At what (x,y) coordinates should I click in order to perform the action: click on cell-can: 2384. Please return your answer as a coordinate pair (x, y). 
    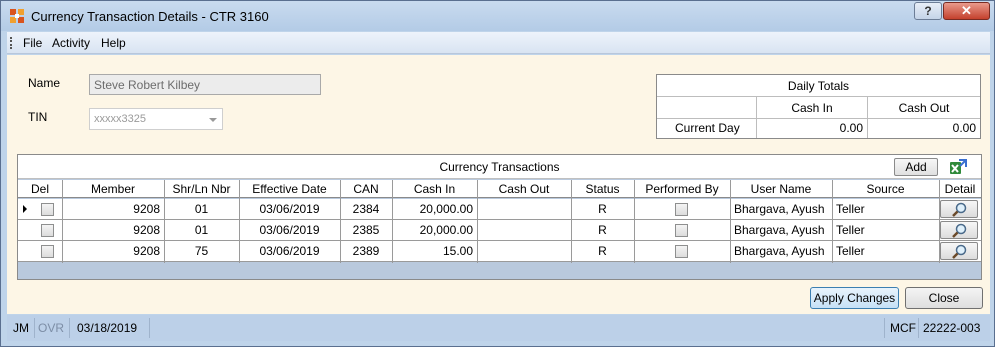
    Looking at the image, I should click on (366, 209).